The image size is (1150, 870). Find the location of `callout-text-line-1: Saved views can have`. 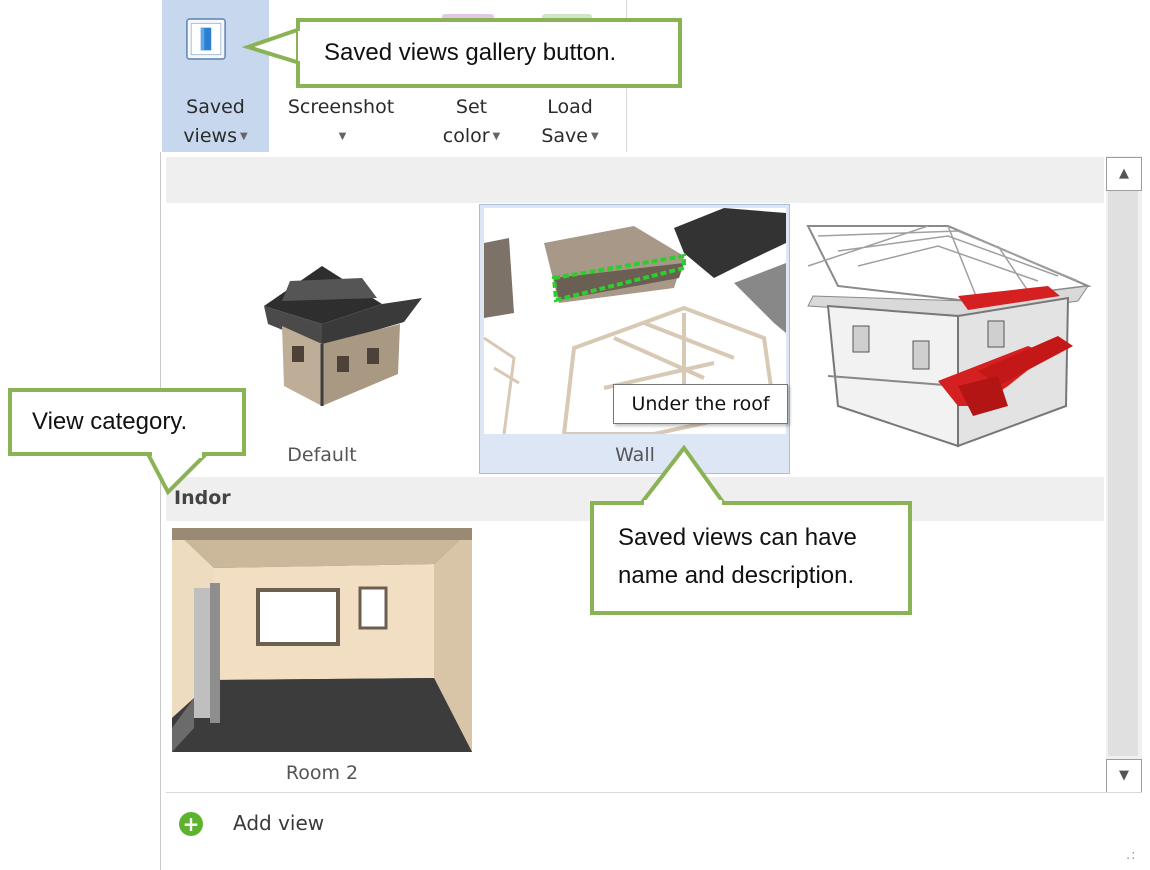

callout-text-line-1: Saved views can have is located at coordinates (737, 537).